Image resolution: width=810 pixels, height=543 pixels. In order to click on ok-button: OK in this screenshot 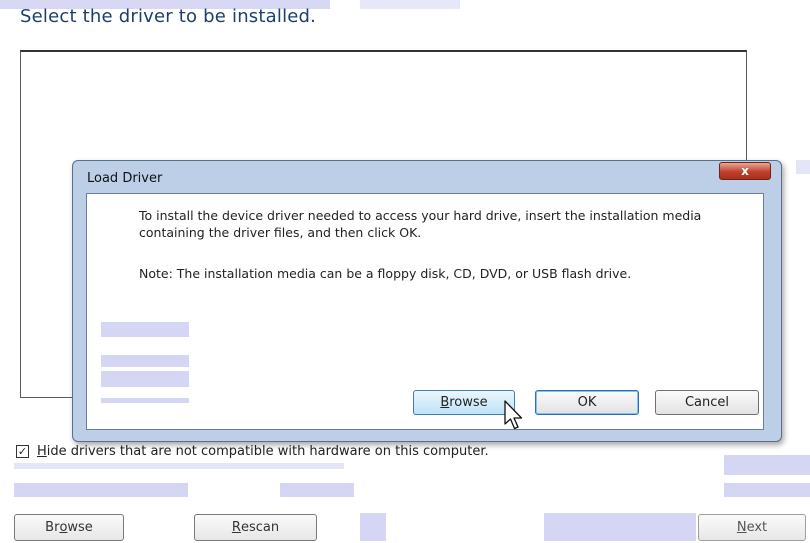, I will do `click(587, 402)`.